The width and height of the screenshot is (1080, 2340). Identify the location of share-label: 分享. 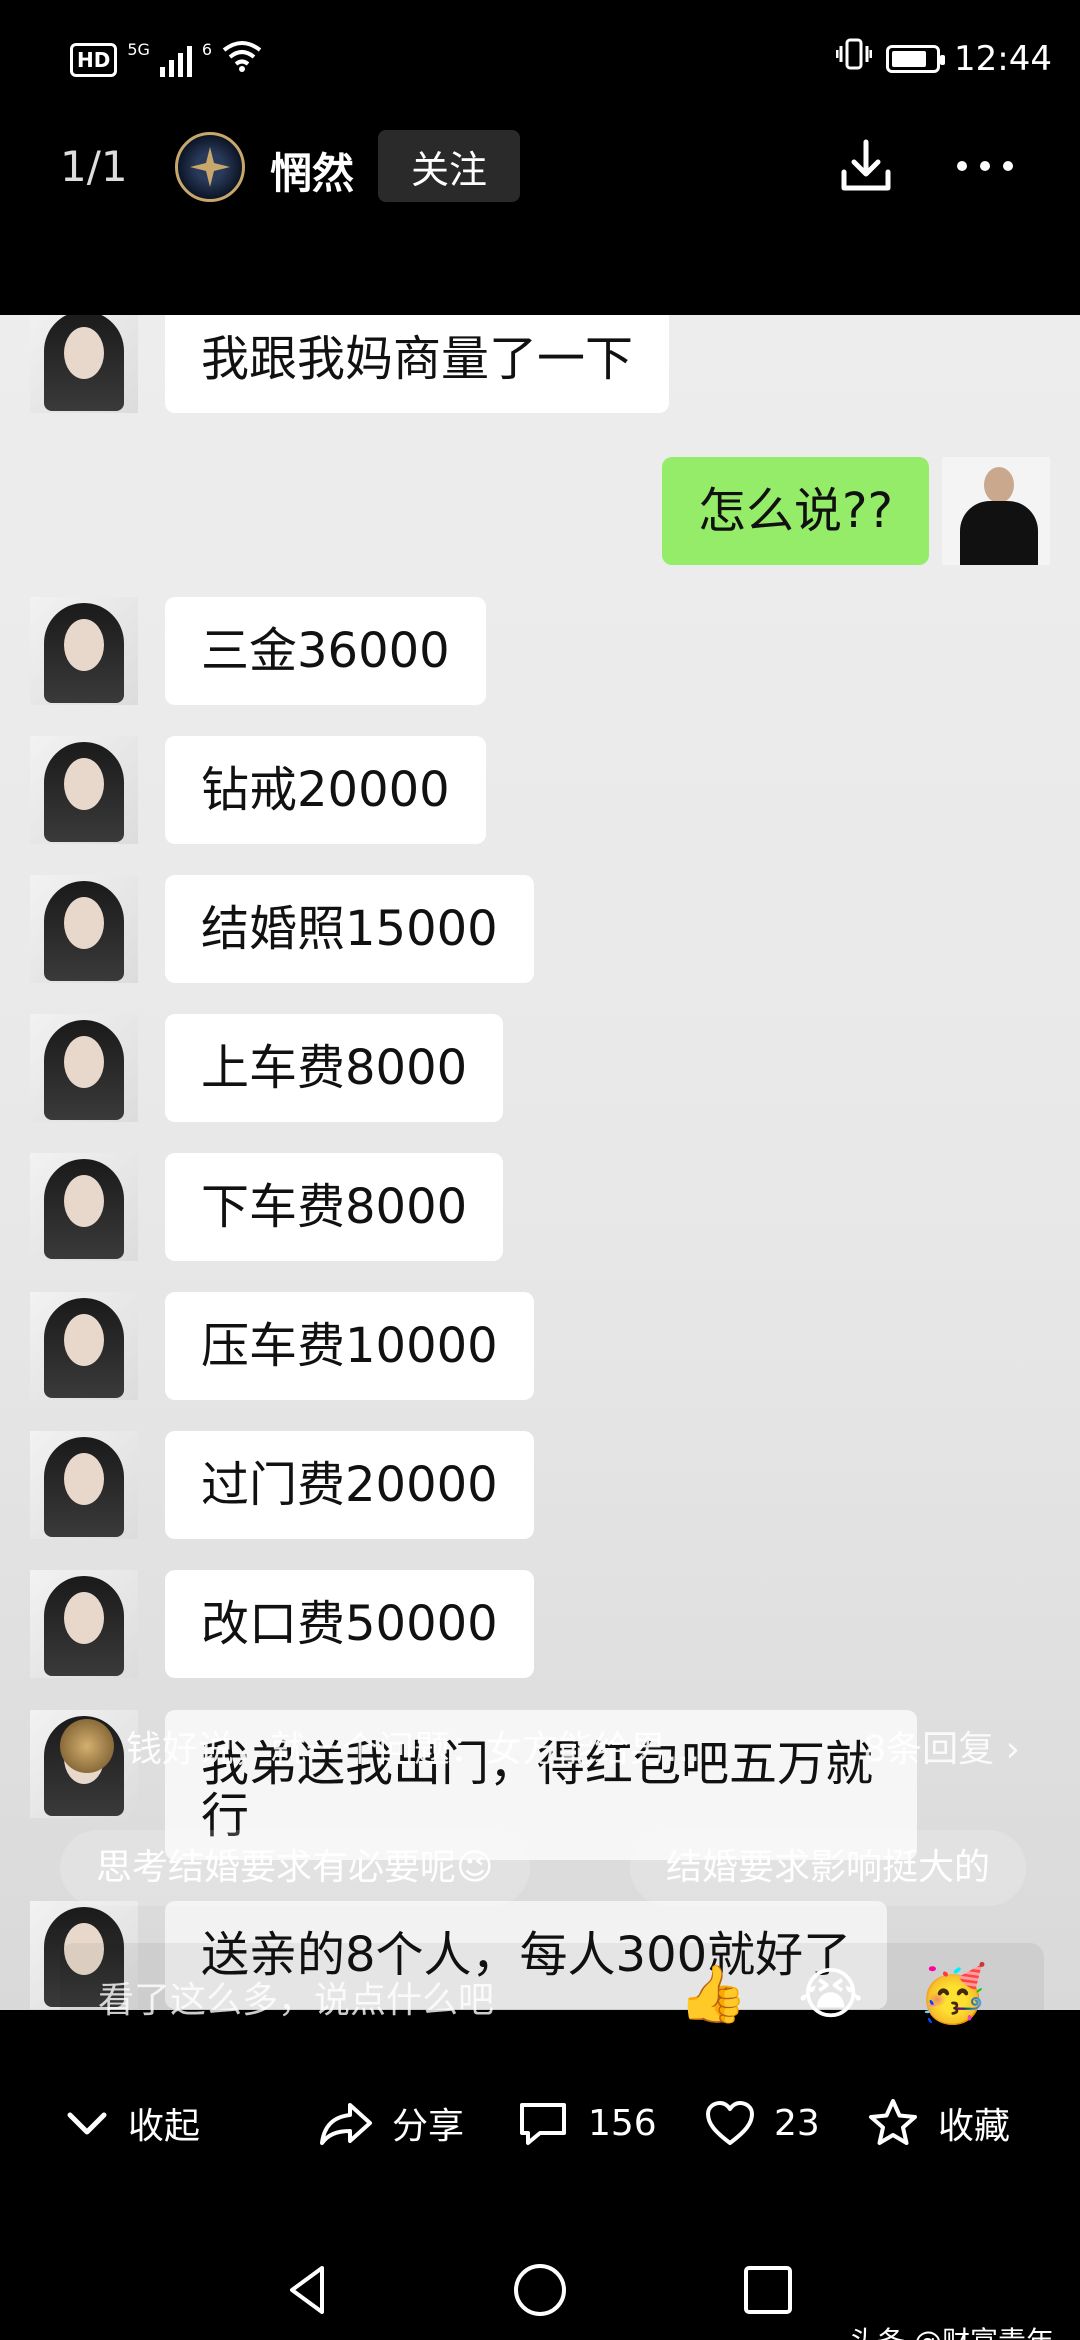
(428, 2126).